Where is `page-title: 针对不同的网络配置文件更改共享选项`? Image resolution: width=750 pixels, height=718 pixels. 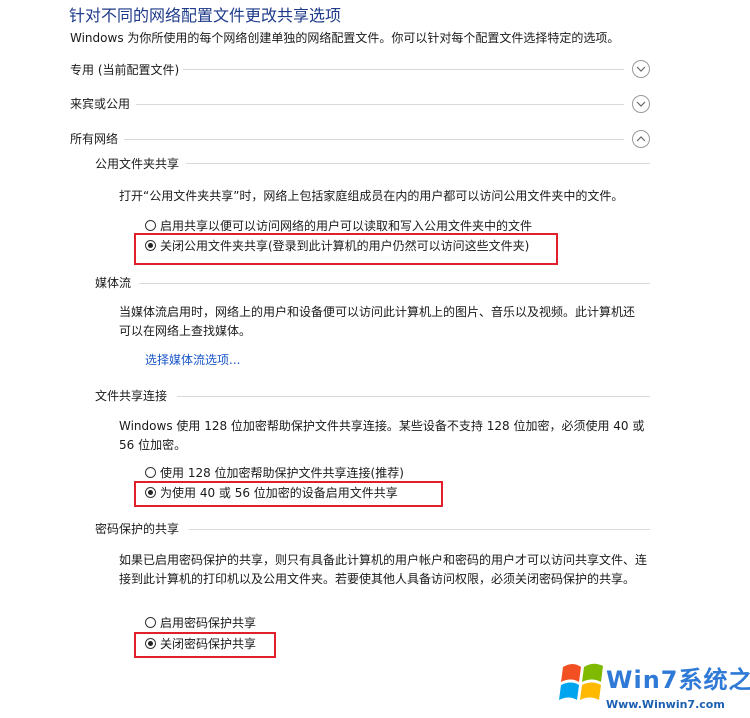 page-title: 针对不同的网络配置文件更改共享选项 is located at coordinates (205, 15).